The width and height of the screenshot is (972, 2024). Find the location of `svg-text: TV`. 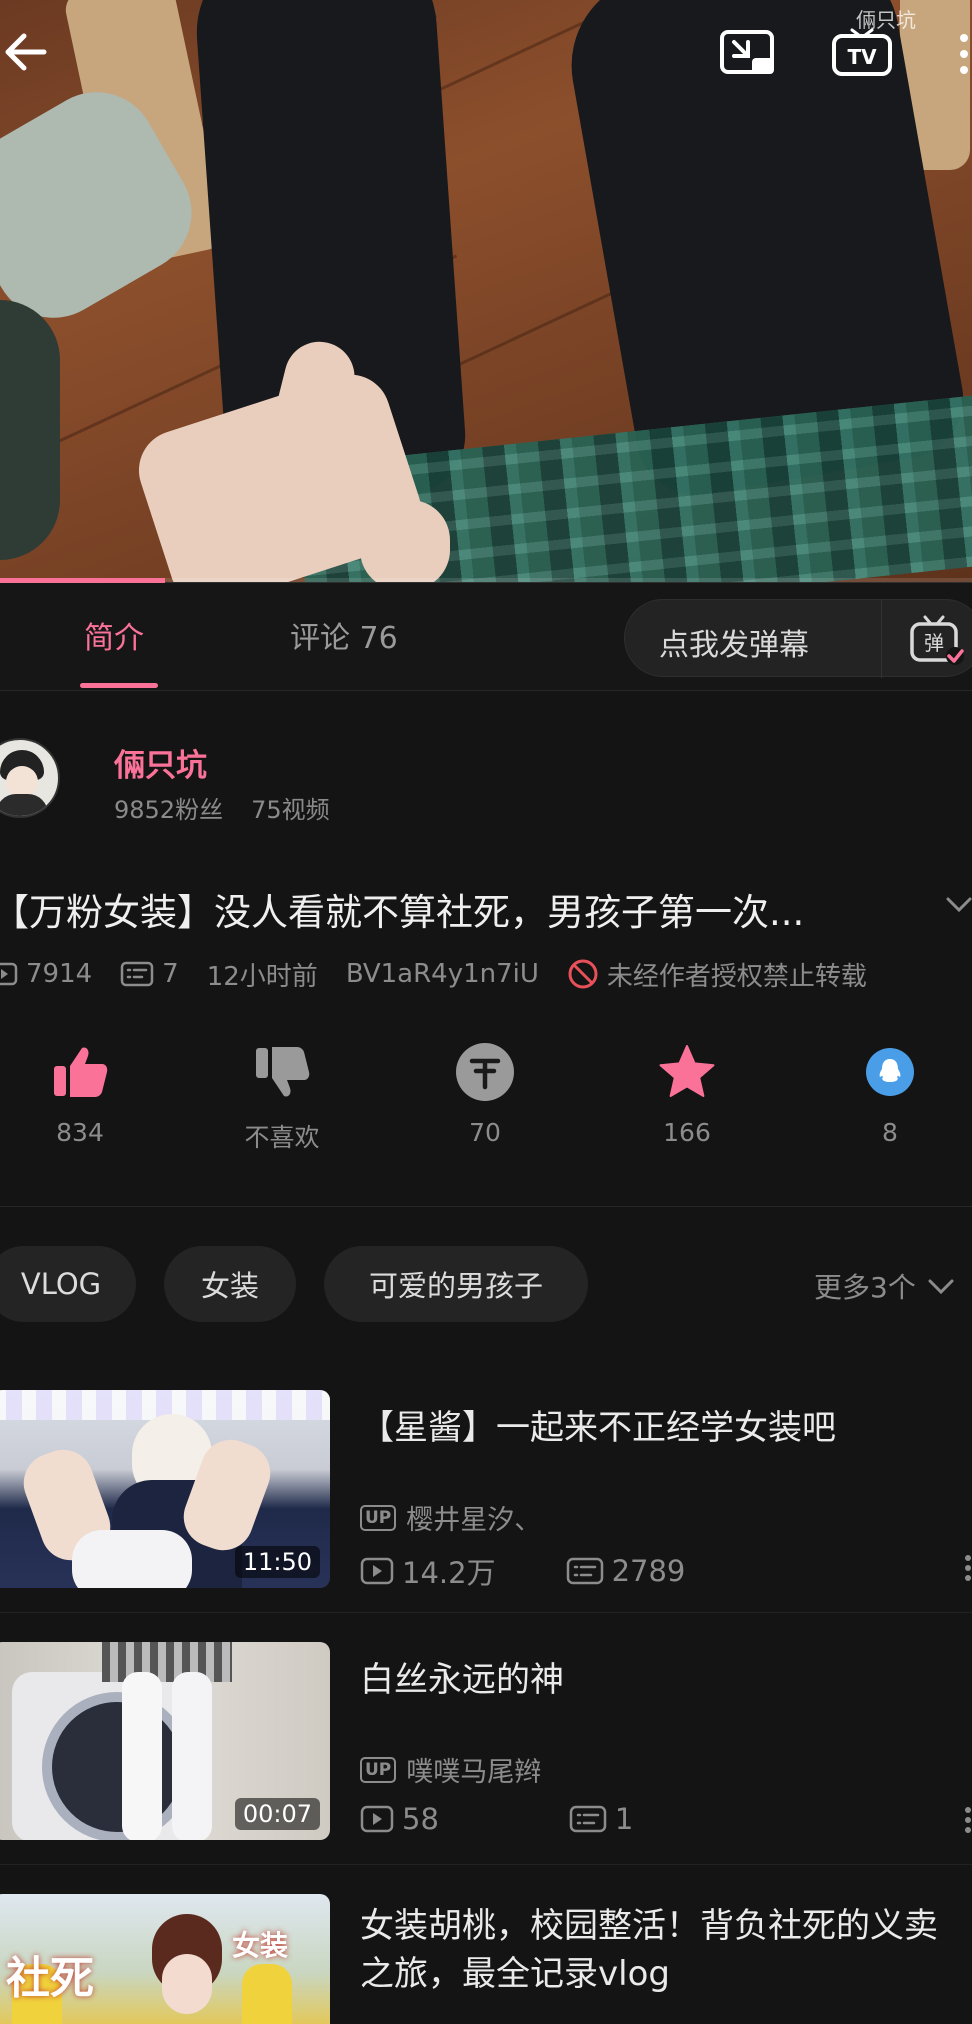

svg-text: TV is located at coordinates (862, 57).